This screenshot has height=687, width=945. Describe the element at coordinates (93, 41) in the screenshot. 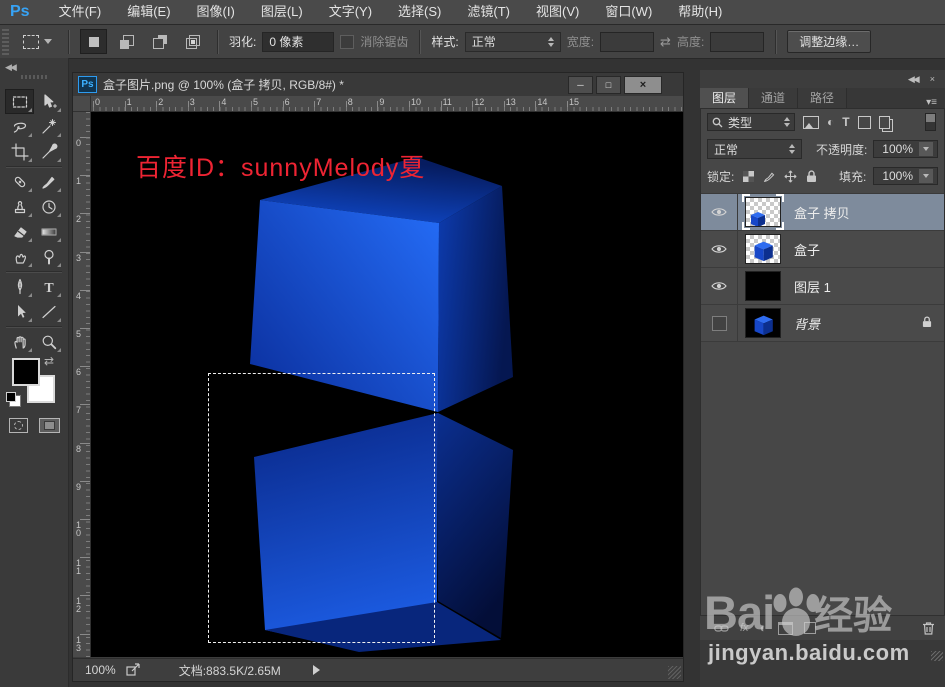

I see `new-selection-button` at that location.